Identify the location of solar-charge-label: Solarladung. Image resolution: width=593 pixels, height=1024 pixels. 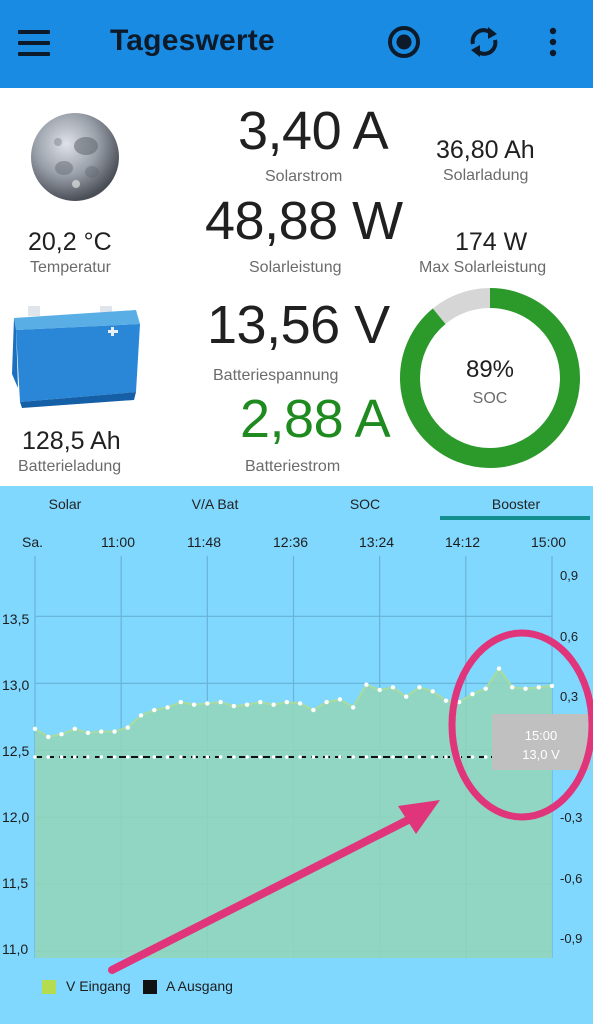
(486, 175).